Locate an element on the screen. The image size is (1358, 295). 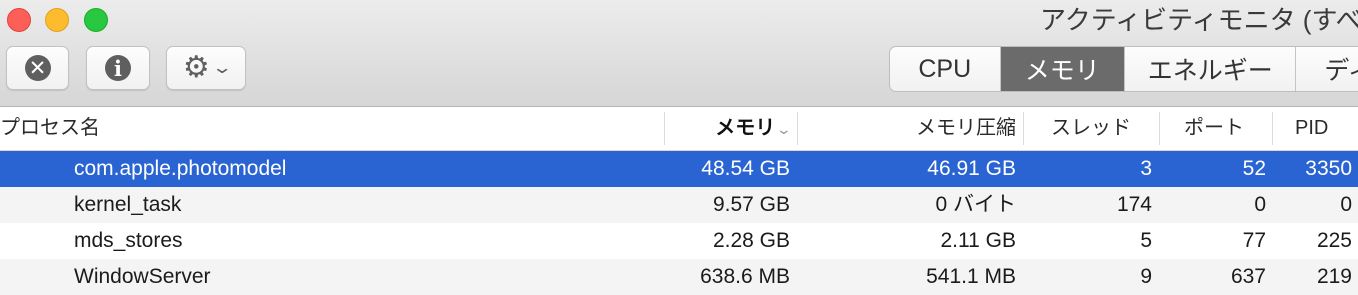
process-name: mds_stores is located at coordinates (128, 240).